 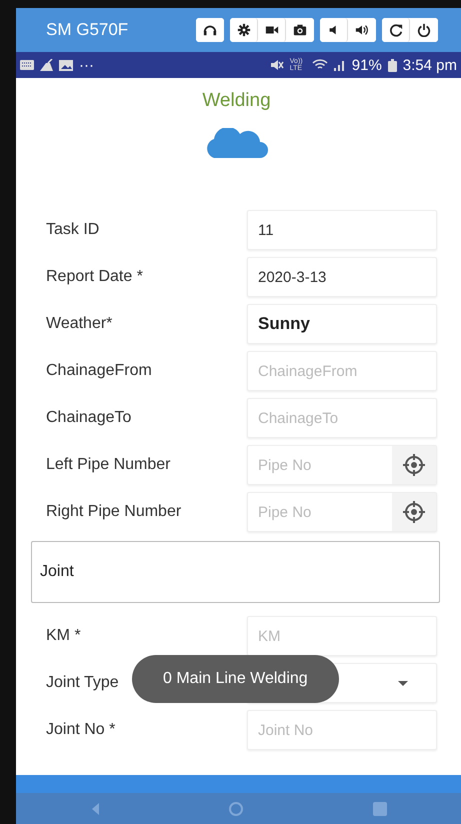 What do you see at coordinates (82, 683) in the screenshot?
I see `field-label: Joint Type` at bounding box center [82, 683].